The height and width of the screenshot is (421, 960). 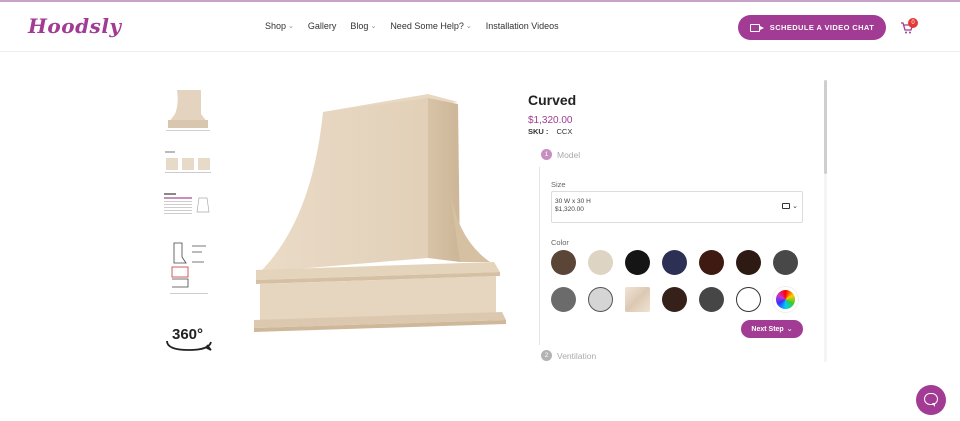 I want to click on color-swatch-cream, so click(x=600, y=262).